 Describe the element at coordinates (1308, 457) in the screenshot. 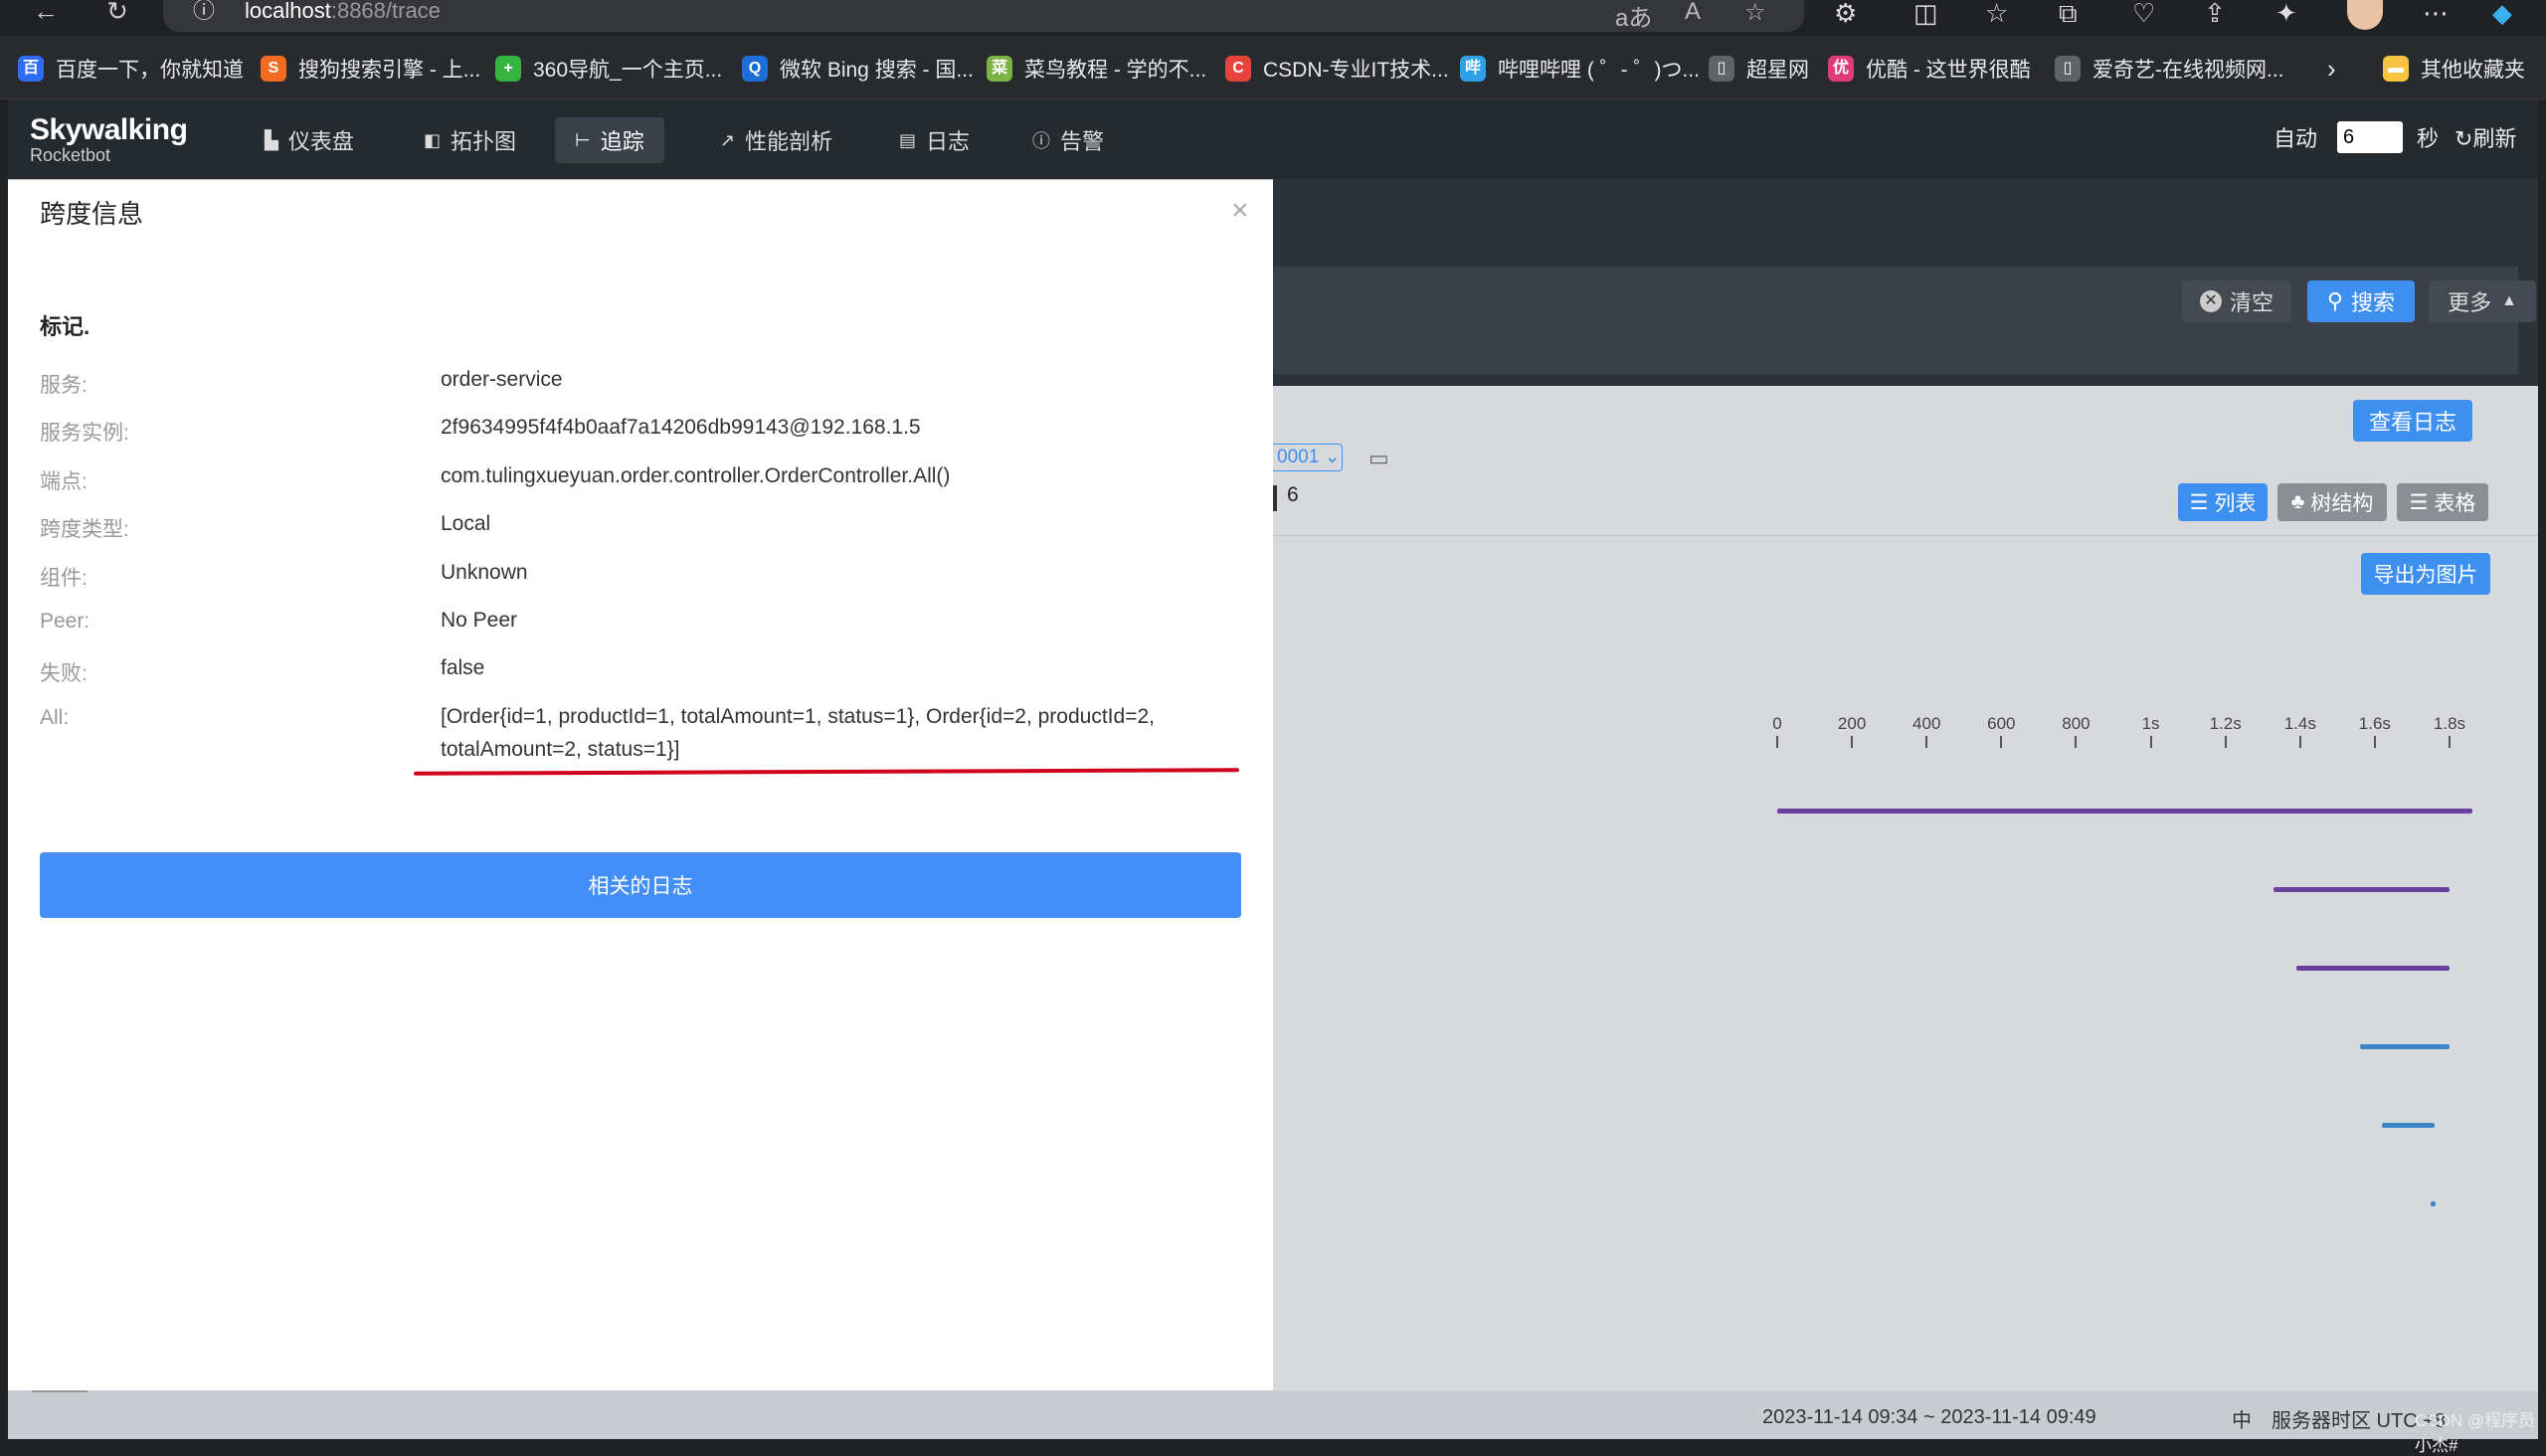

I see `trace-id-select: 0001 ⌄` at that location.